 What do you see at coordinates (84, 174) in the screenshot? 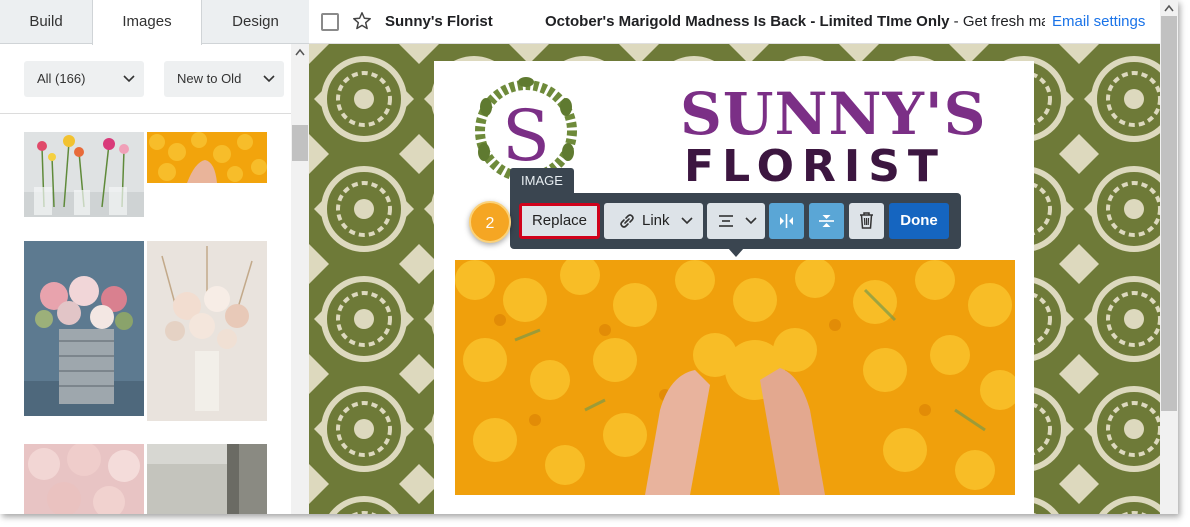
I see `gallery-image-tulips` at bounding box center [84, 174].